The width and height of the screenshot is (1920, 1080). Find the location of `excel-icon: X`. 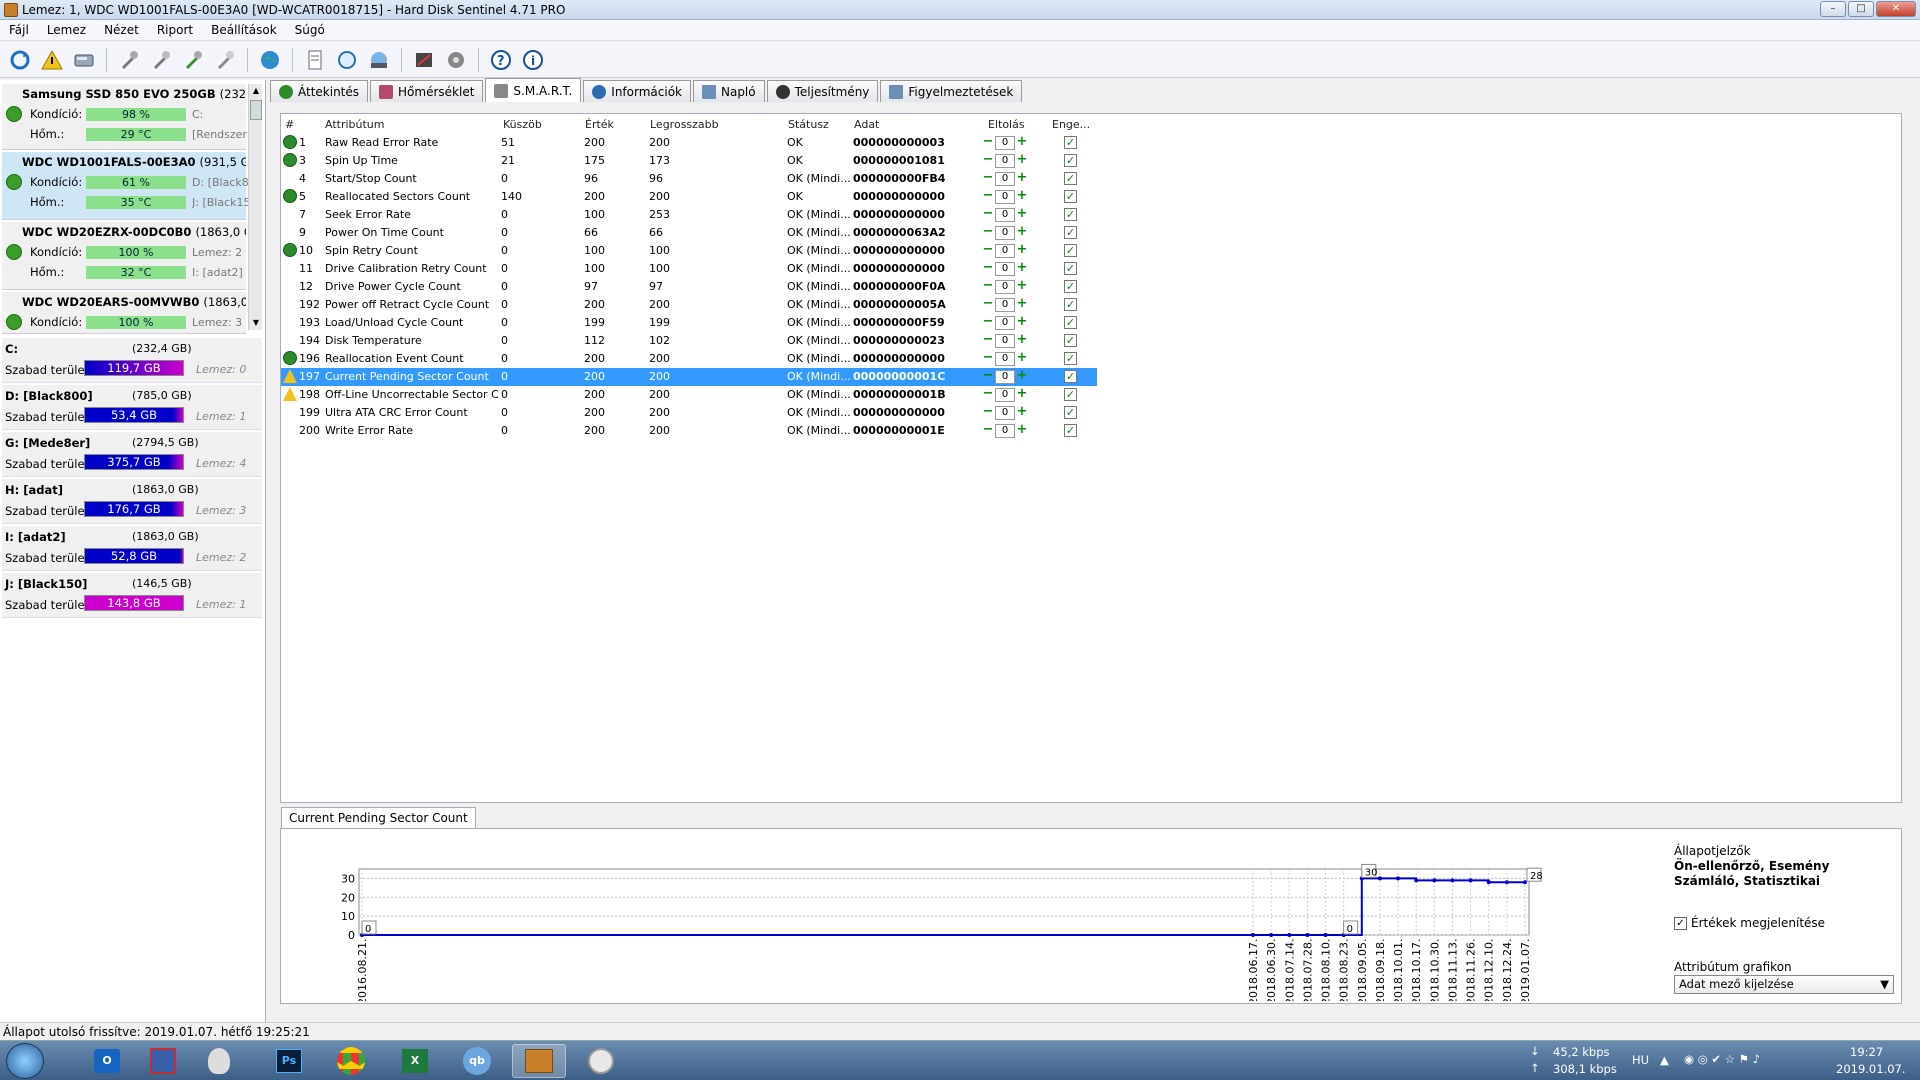

excel-icon: X is located at coordinates (415, 1061).